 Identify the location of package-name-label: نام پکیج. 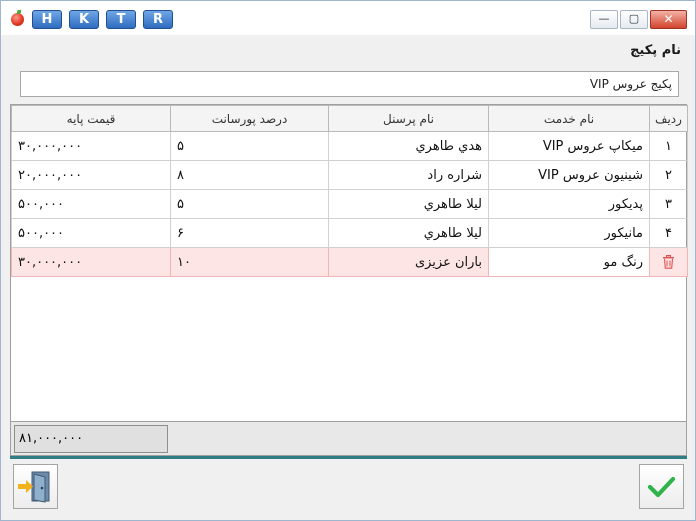
(655, 50).